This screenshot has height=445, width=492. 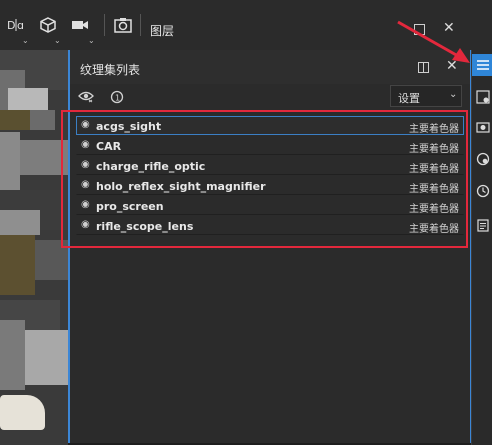 I want to click on texture-set-name: rifle_scope_lens, so click(x=145, y=226).